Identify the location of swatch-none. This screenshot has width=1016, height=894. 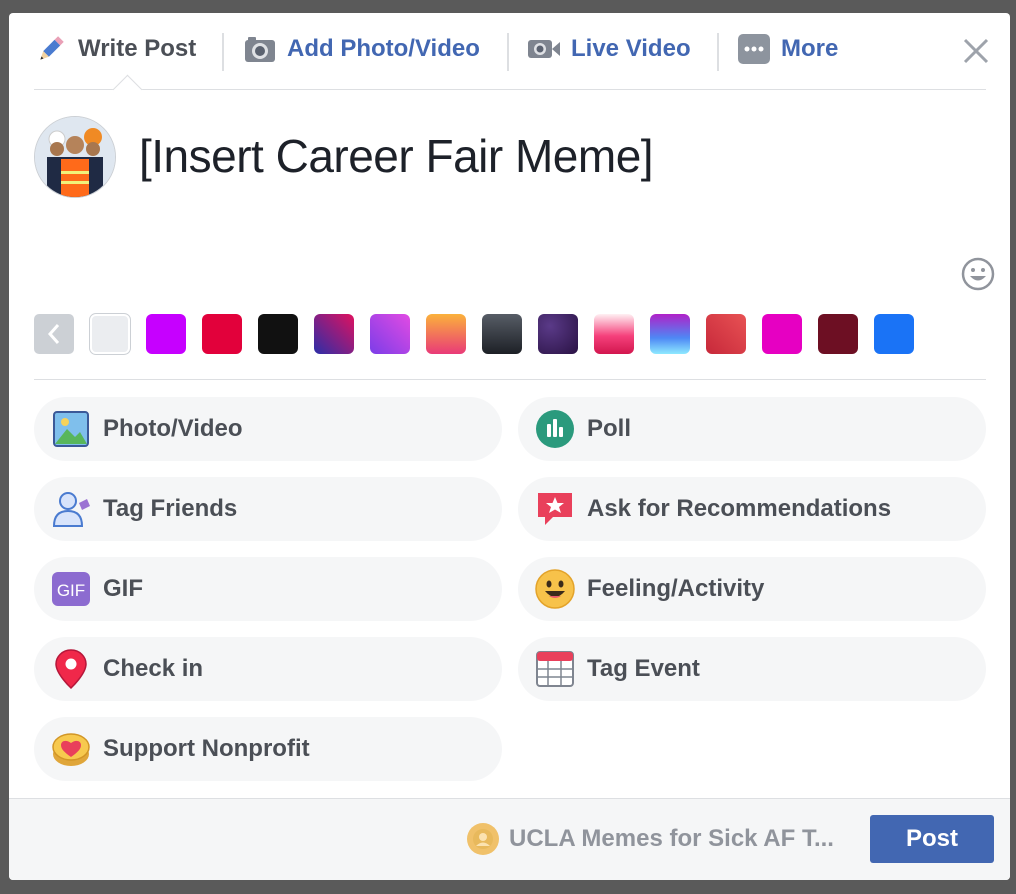
(110, 334).